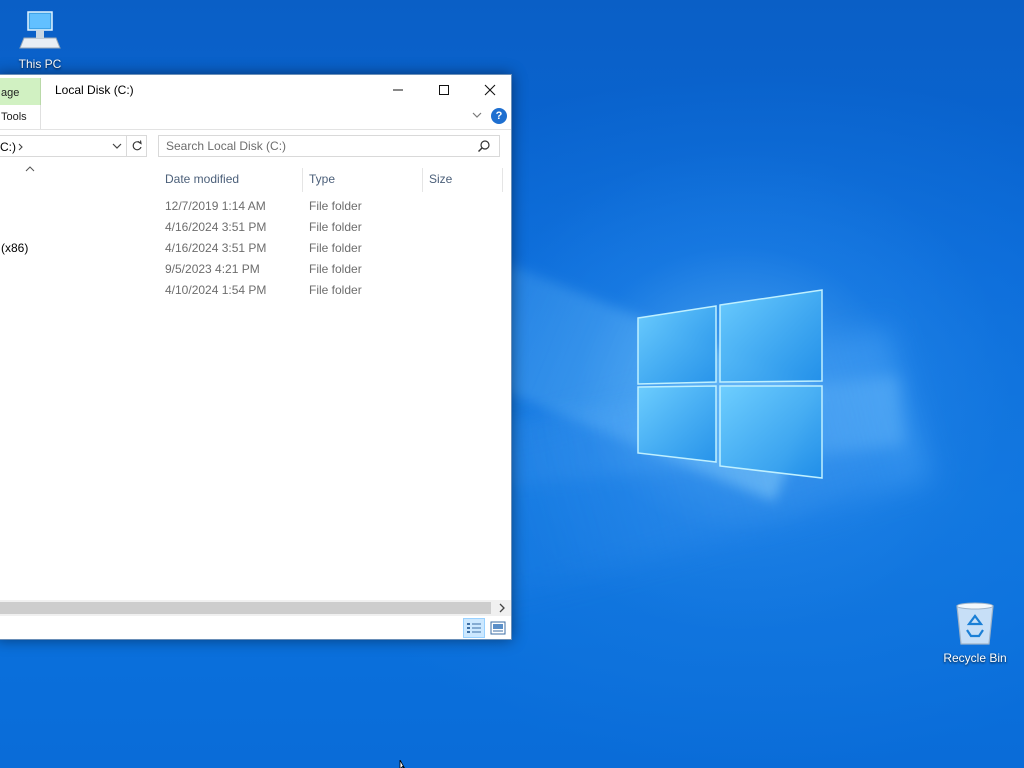 The height and width of the screenshot is (768, 1024). I want to click on horizontal-scrollbar, so click(255, 608).